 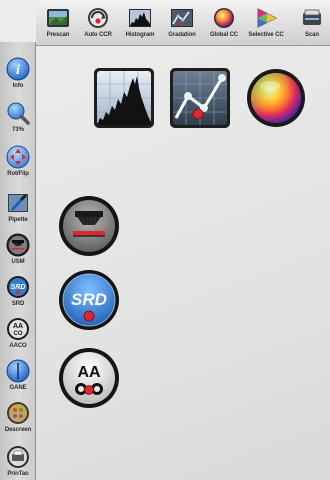 What do you see at coordinates (18, 430) in the screenshot?
I see `sidebar-item-label: Descreen` at bounding box center [18, 430].